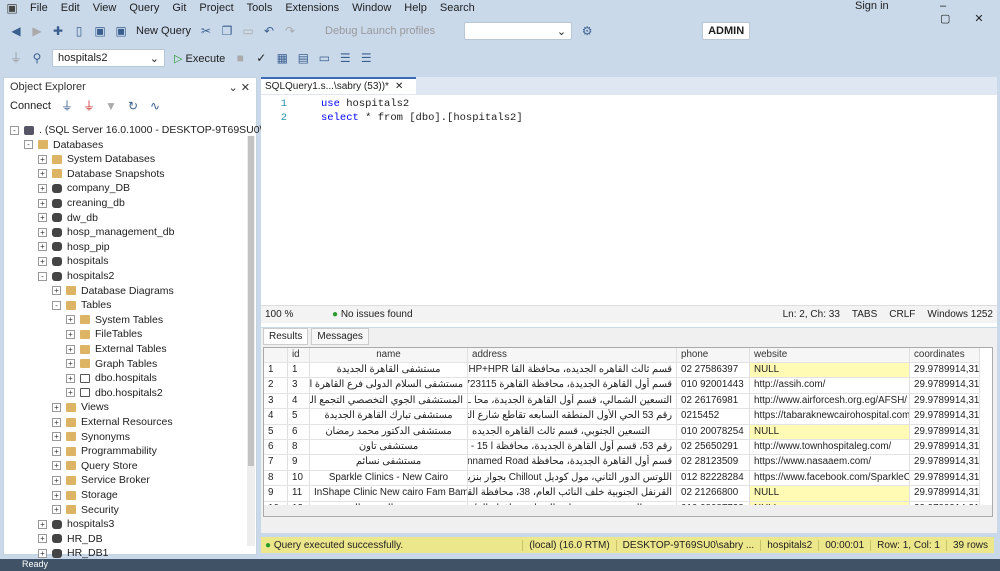  Describe the element at coordinates (155, 106) in the screenshot. I see `activity-icon: ∿` at that location.